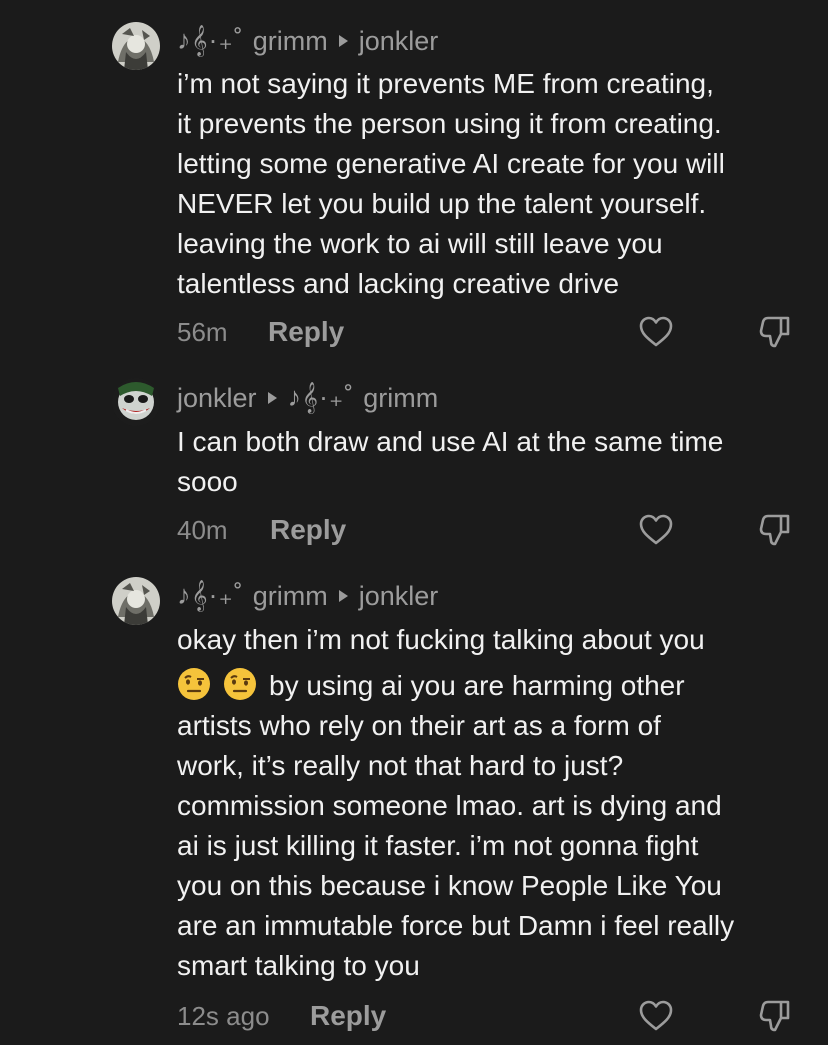 The height and width of the screenshot is (1045, 828). What do you see at coordinates (497, 332) in the screenshot?
I see `comment-footer: 56m Reply` at bounding box center [497, 332].